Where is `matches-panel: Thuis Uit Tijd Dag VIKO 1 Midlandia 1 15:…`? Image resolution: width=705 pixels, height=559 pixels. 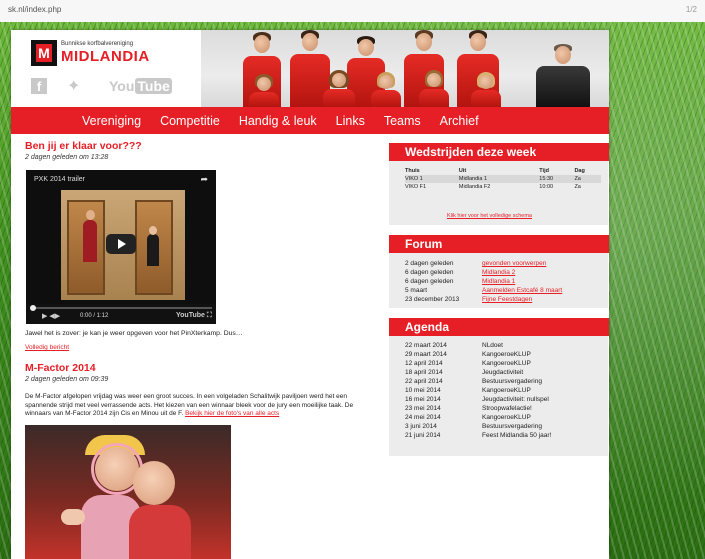 matches-panel: Thuis Uit Tijd Dag VIKO 1 Midlandia 1 15:… is located at coordinates (498, 193).